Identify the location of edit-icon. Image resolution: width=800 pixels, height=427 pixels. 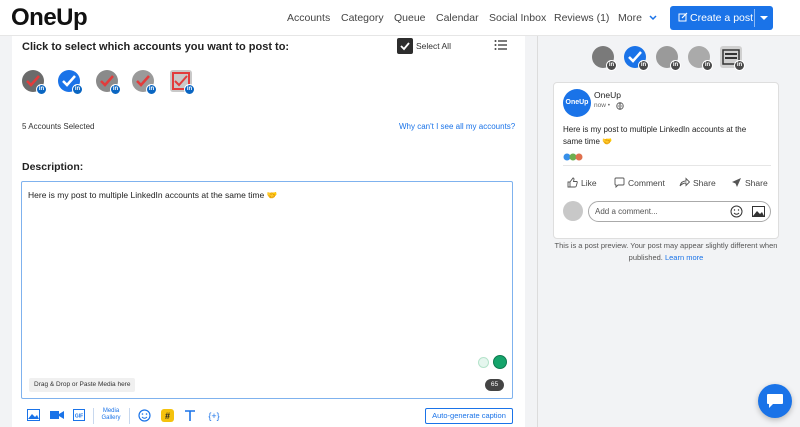
(683, 17).